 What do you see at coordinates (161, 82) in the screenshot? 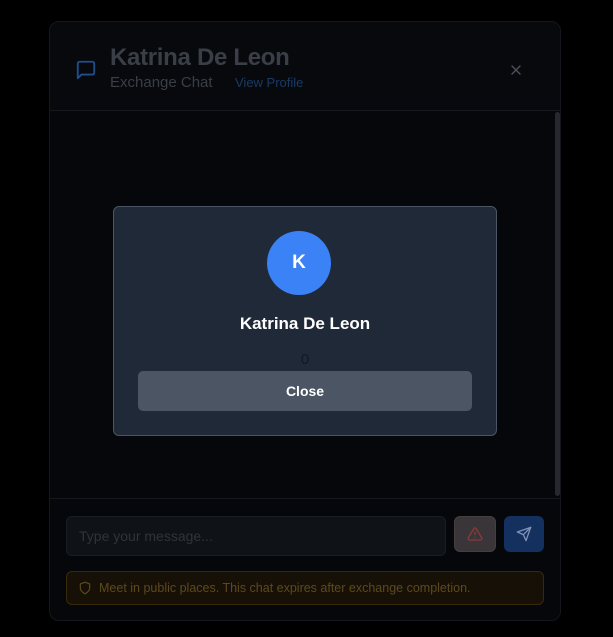
I see `chat-subtitle: Exchange Chat` at bounding box center [161, 82].